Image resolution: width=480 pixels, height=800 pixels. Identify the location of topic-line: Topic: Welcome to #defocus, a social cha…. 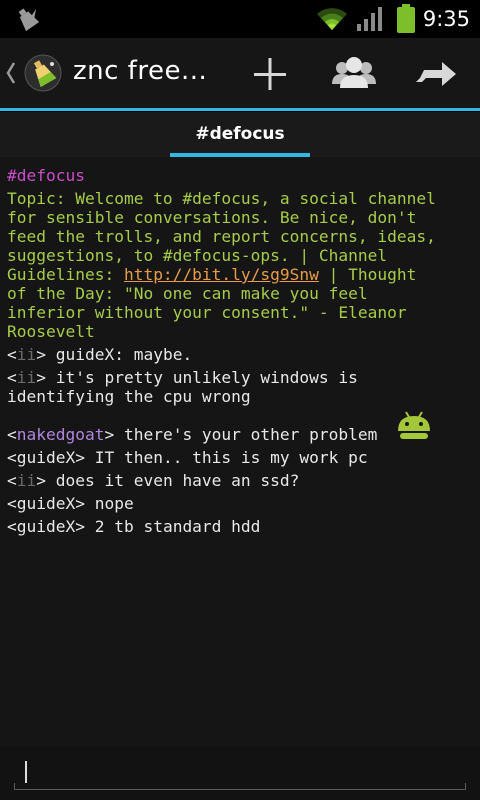
(221, 198).